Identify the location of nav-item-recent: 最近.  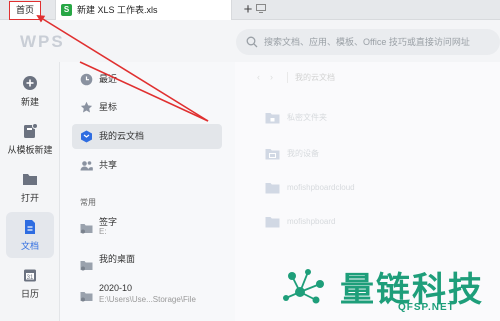
(147, 79).